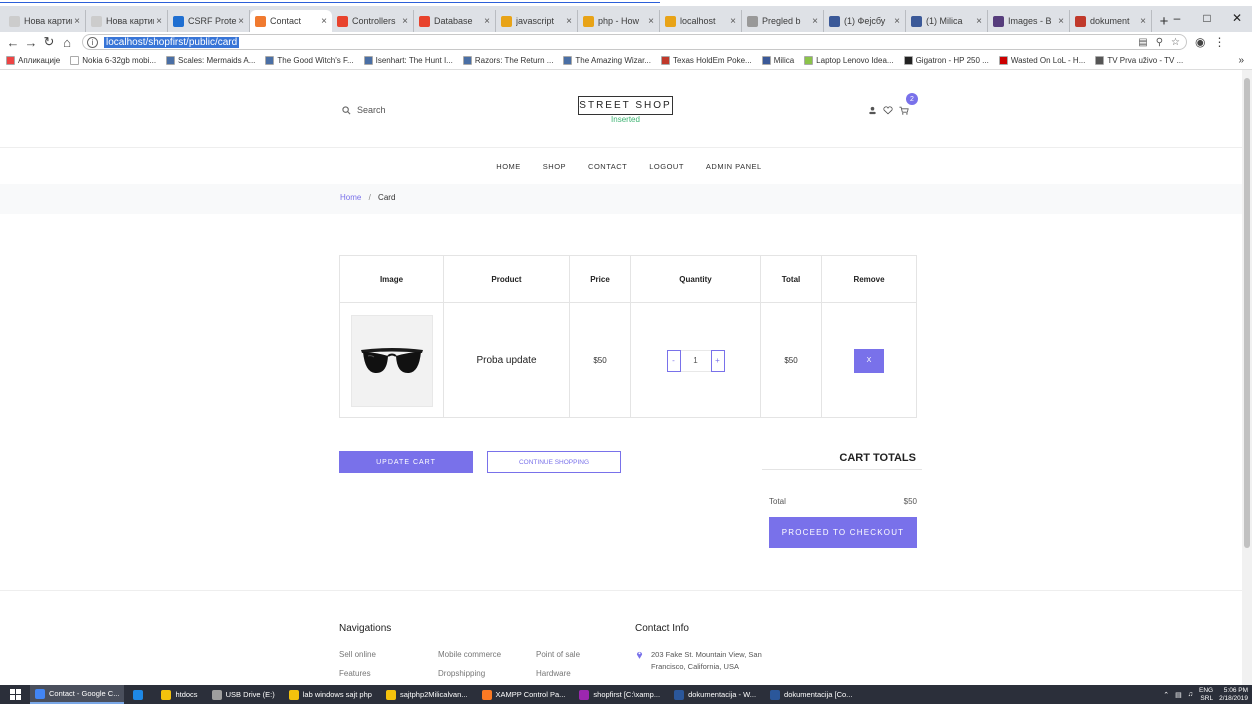 The image size is (1252, 704). I want to click on home-button: ⌂, so click(67, 42).